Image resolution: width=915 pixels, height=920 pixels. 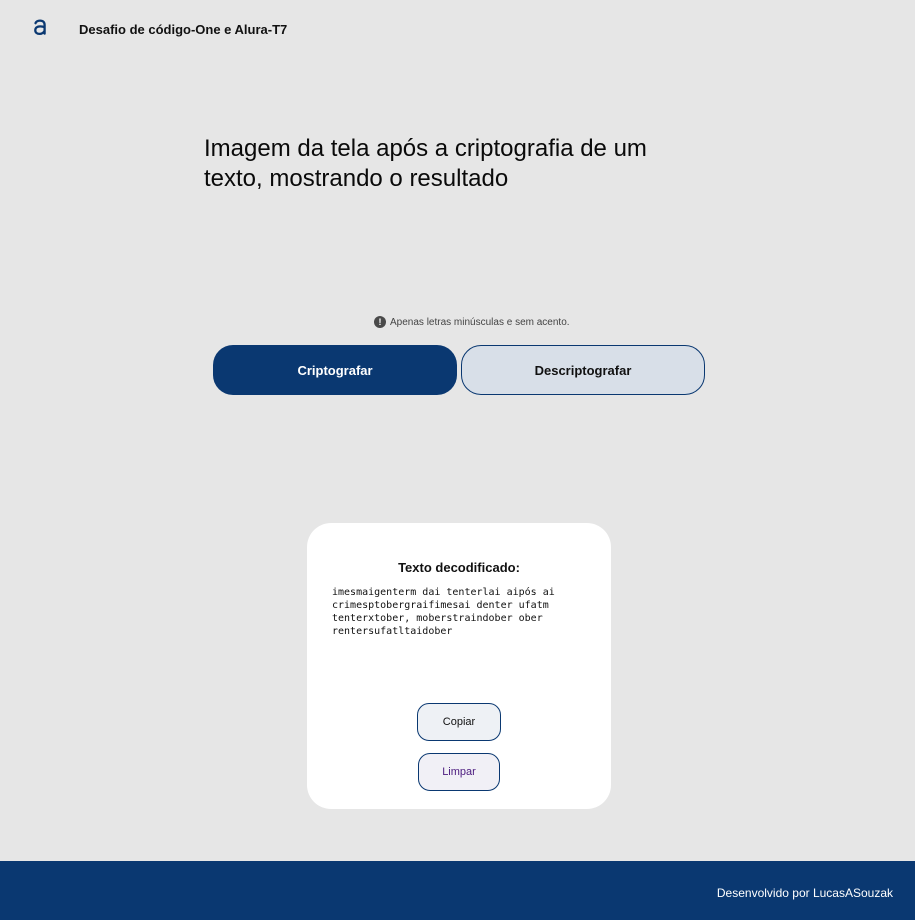 What do you see at coordinates (804, 893) in the screenshot?
I see `footer-credit: Desenvolvido por LucasASouzak` at bounding box center [804, 893].